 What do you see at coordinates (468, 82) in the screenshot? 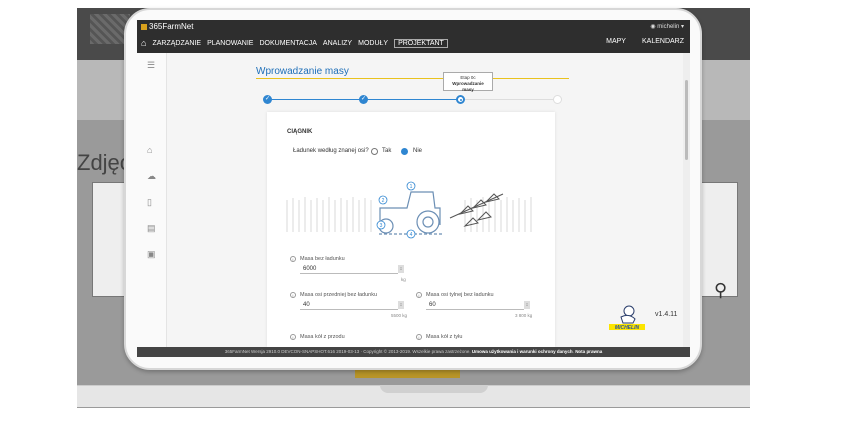
I see `step-tooltip: Etap 0c Wprowadzanie masy` at bounding box center [468, 82].